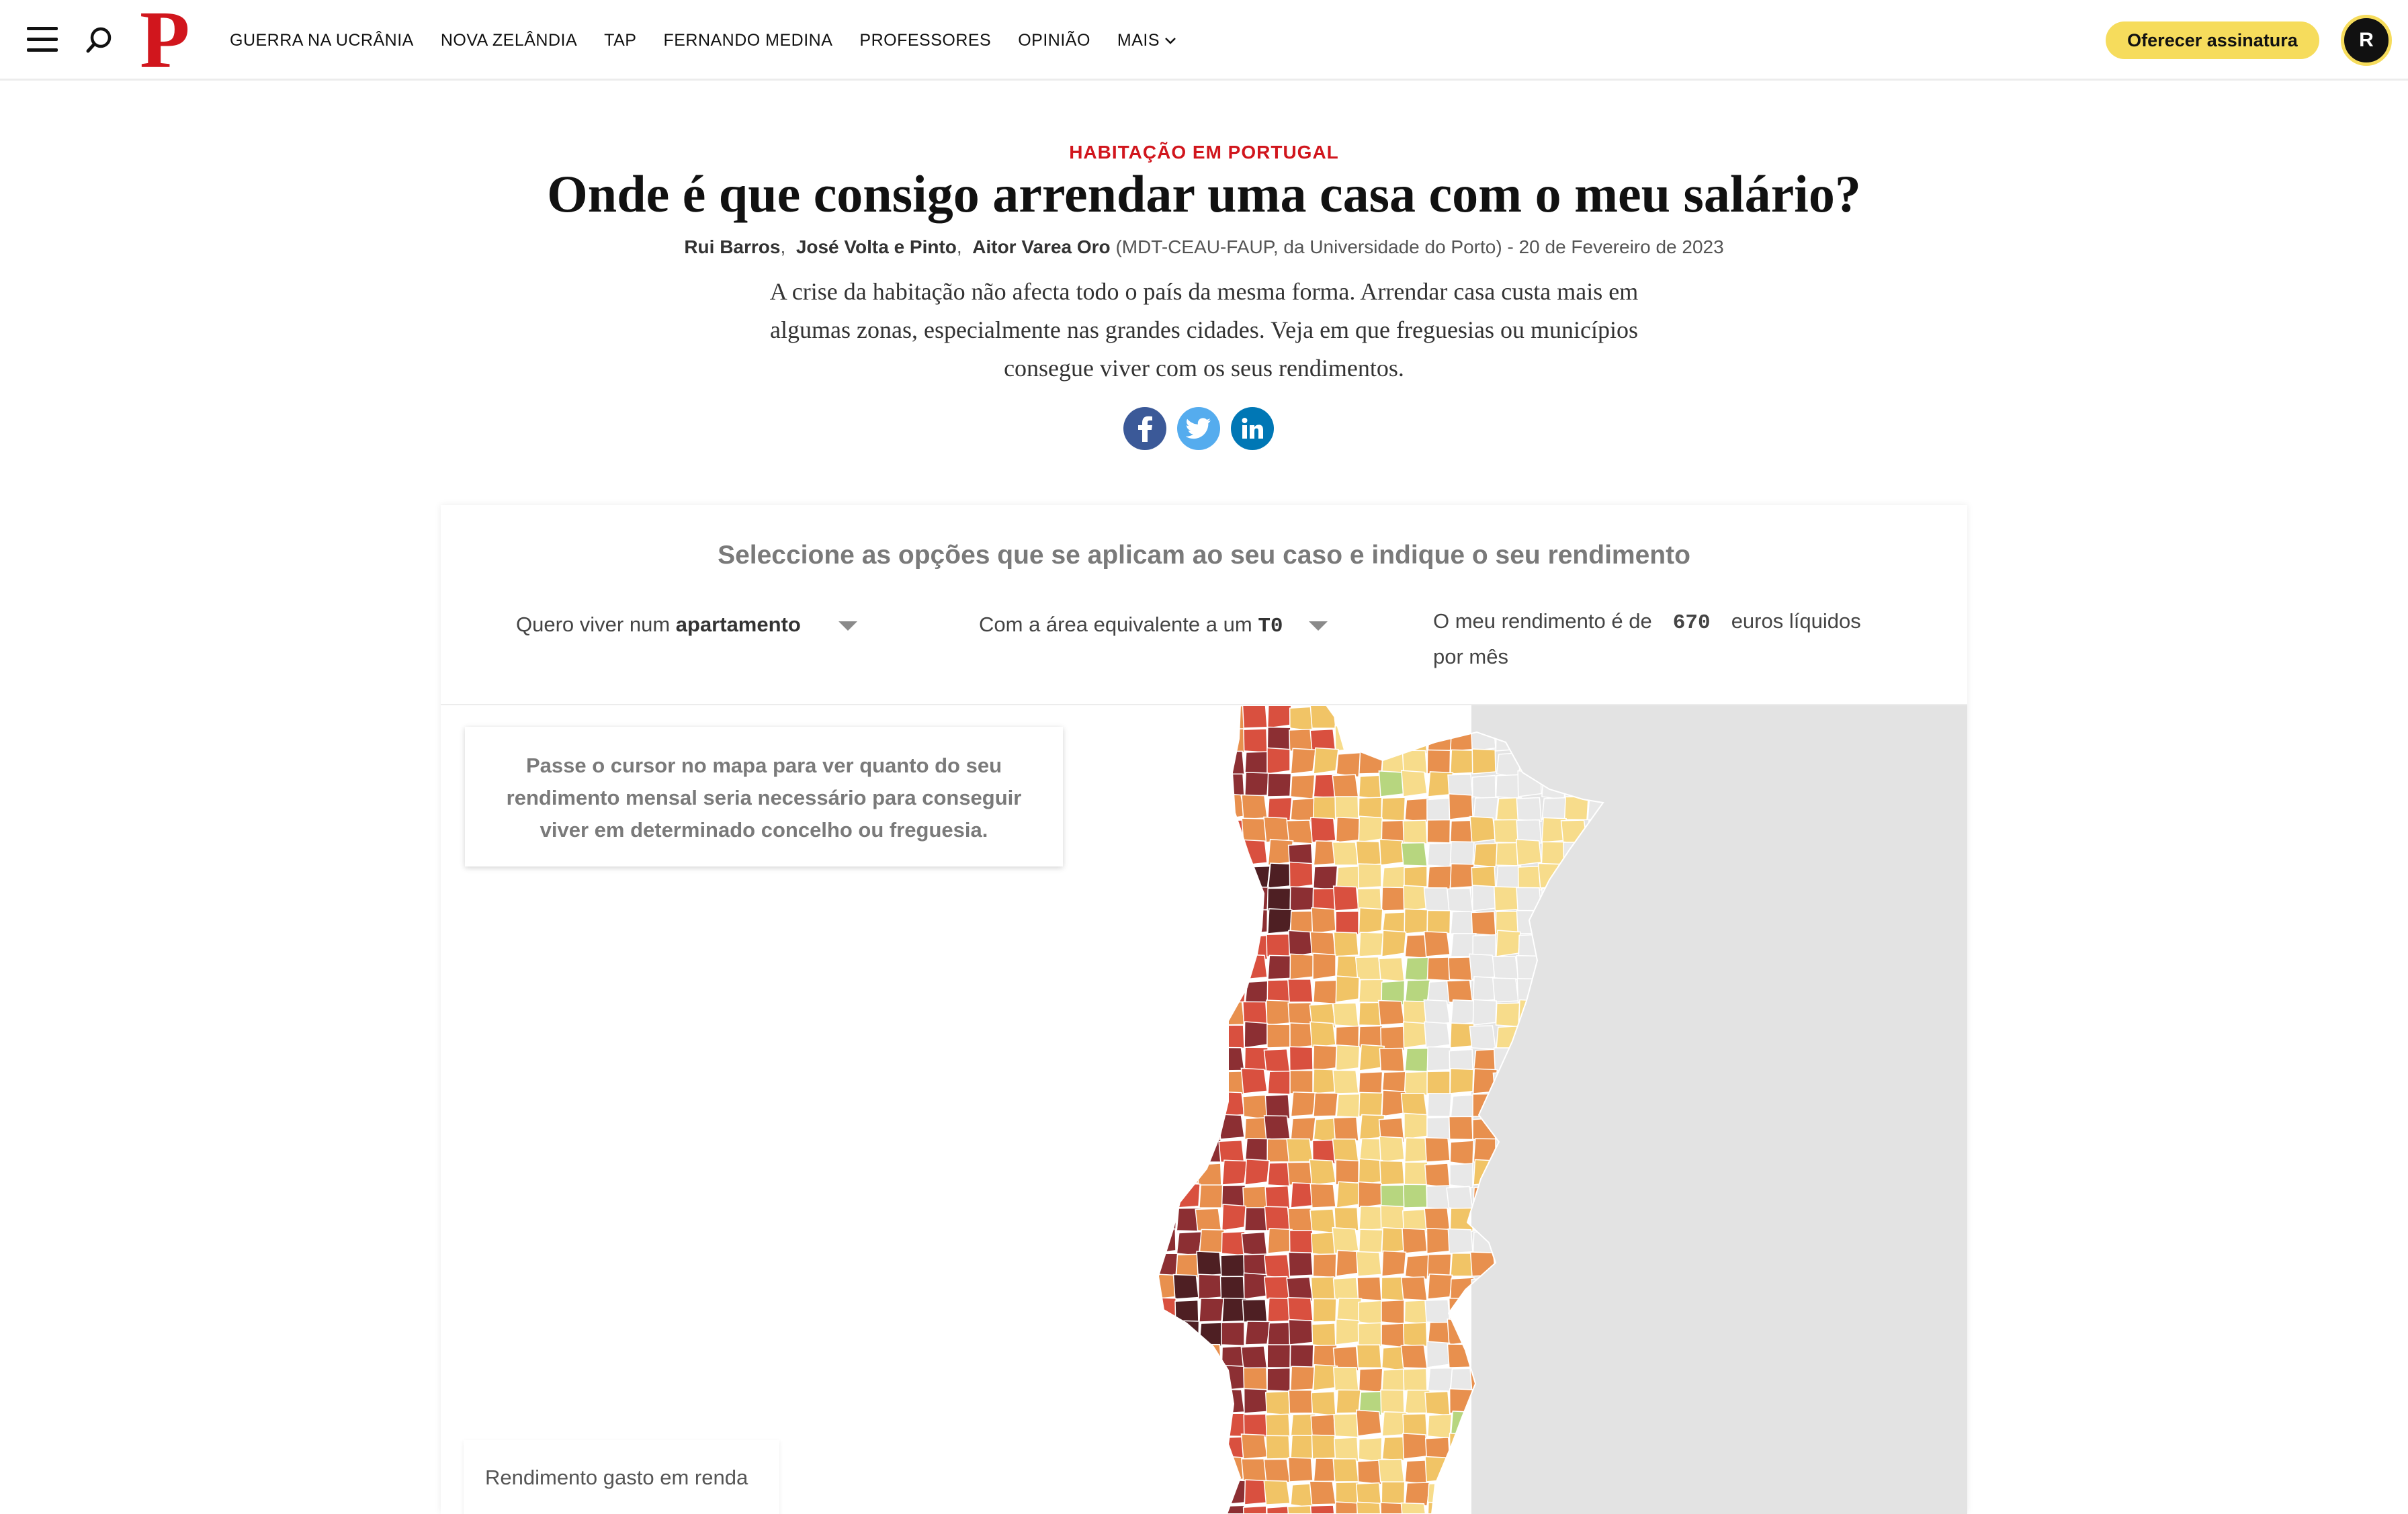  Describe the element at coordinates (1252, 428) in the screenshot. I see `linkedin-icon` at that location.